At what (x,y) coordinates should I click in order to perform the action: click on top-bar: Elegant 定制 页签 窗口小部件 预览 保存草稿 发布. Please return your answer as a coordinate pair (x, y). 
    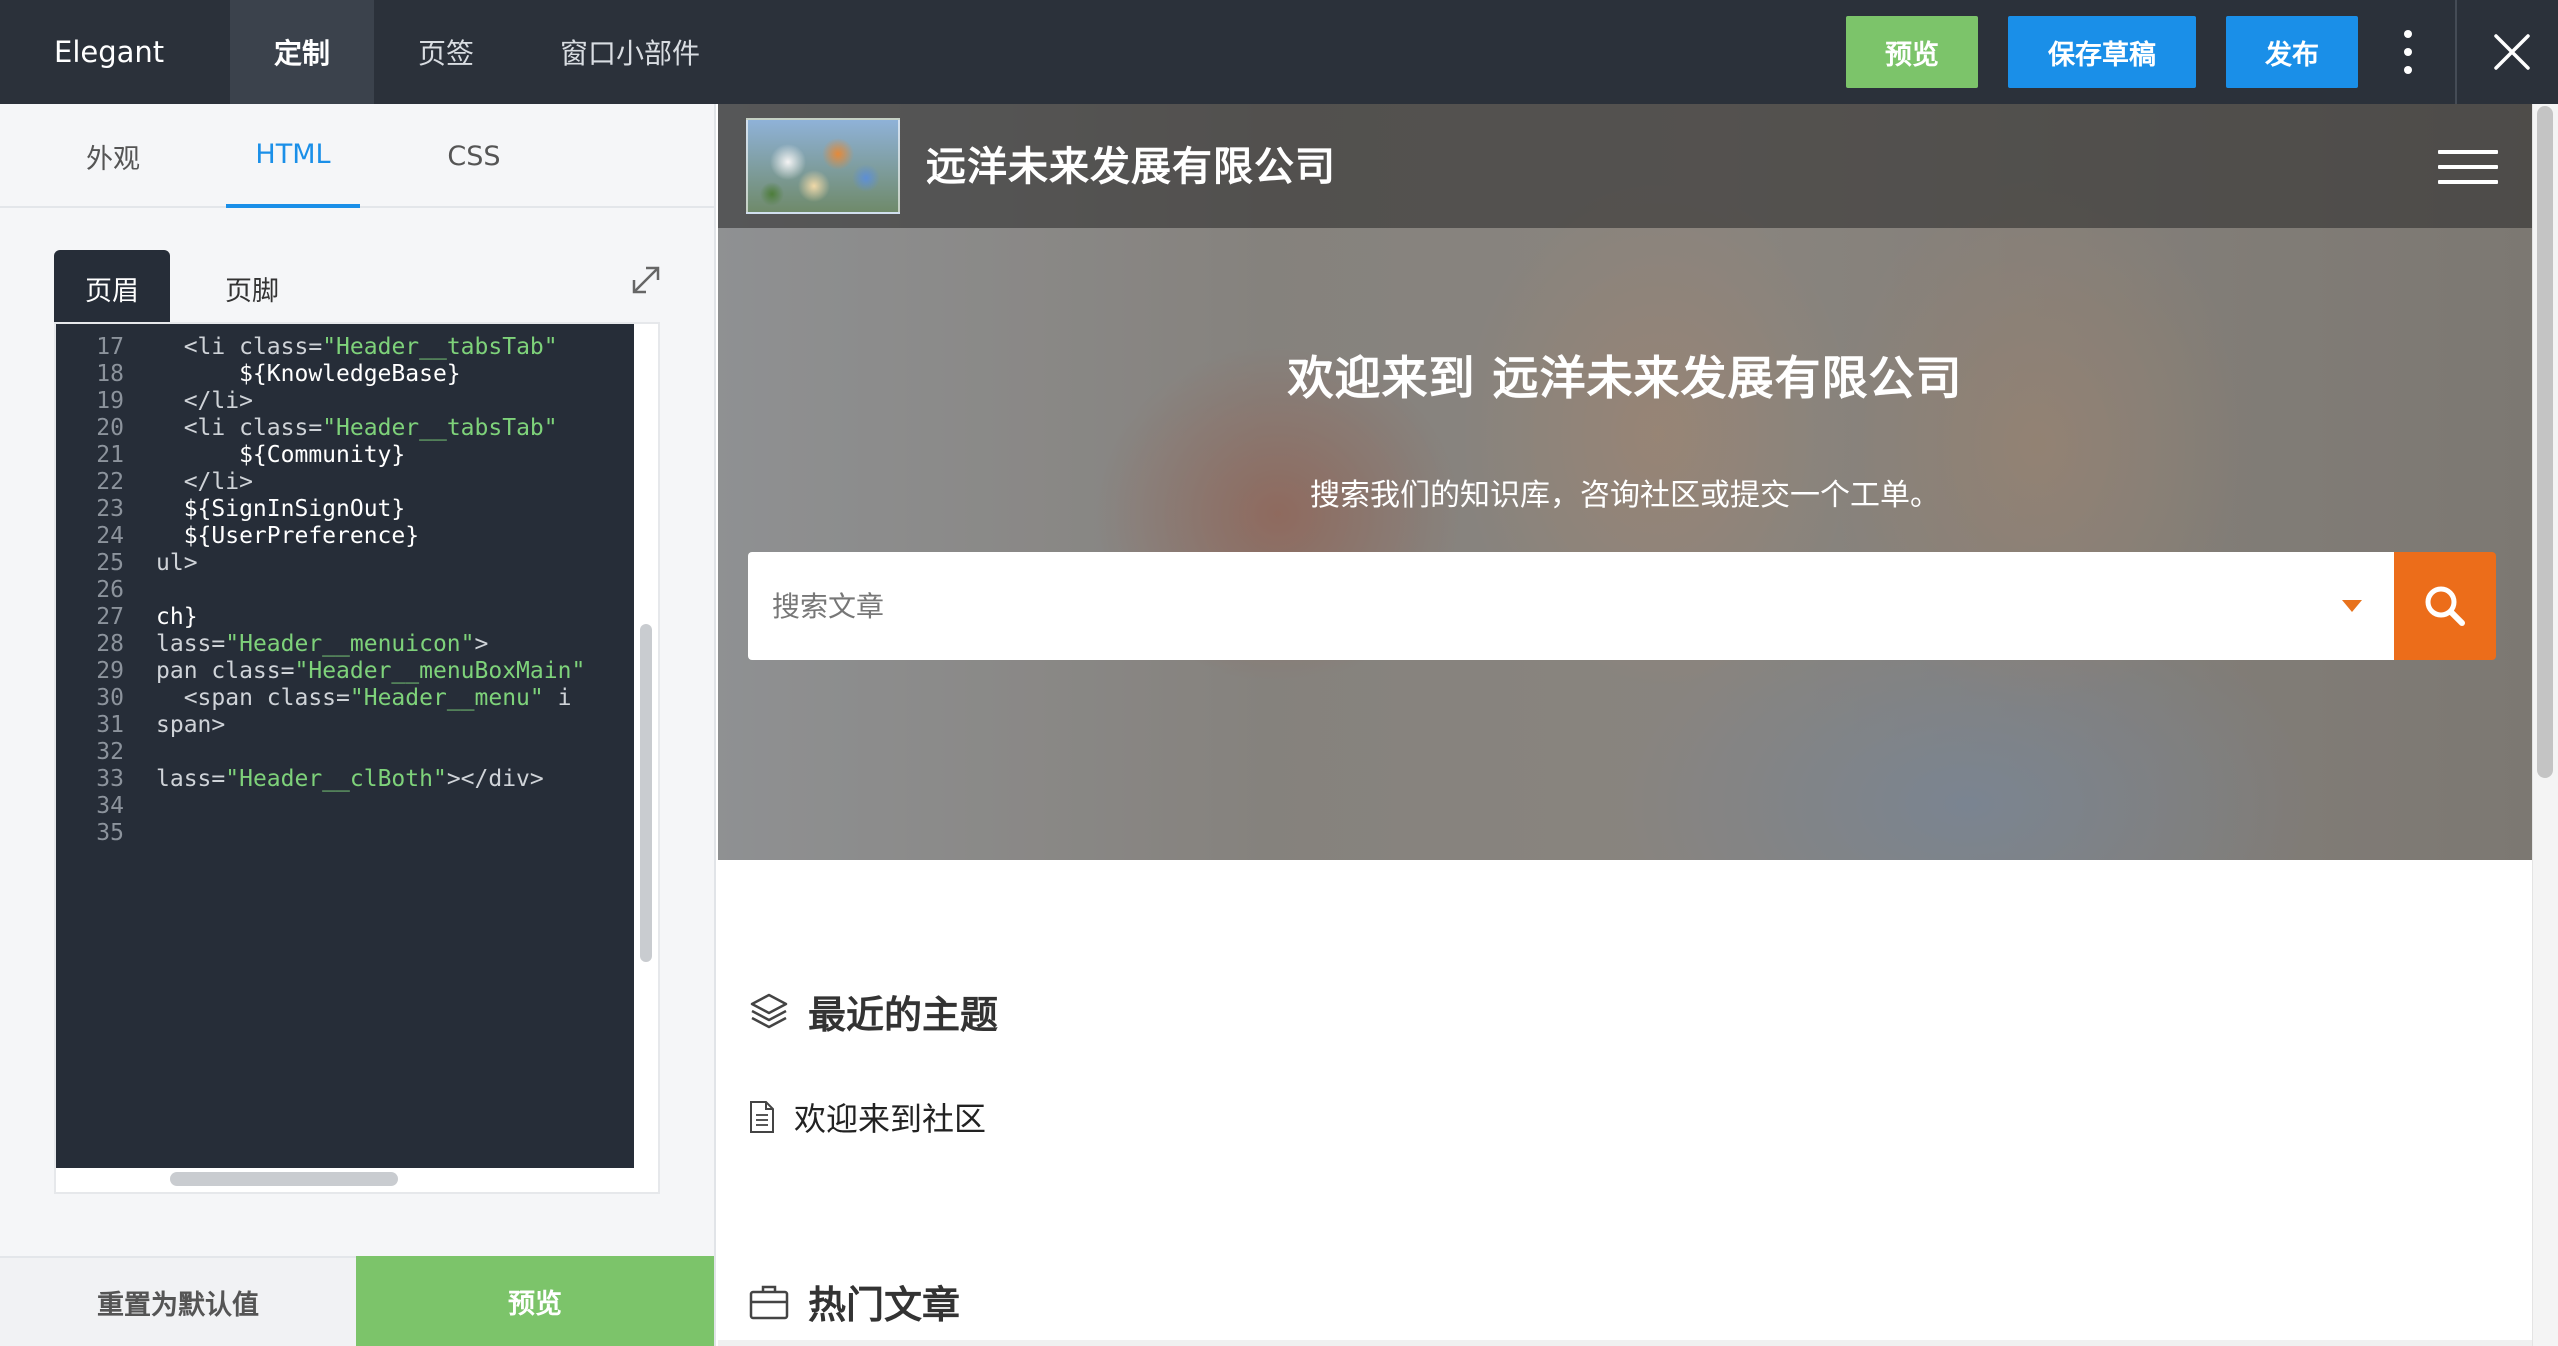
    Looking at the image, I should click on (1279, 52).